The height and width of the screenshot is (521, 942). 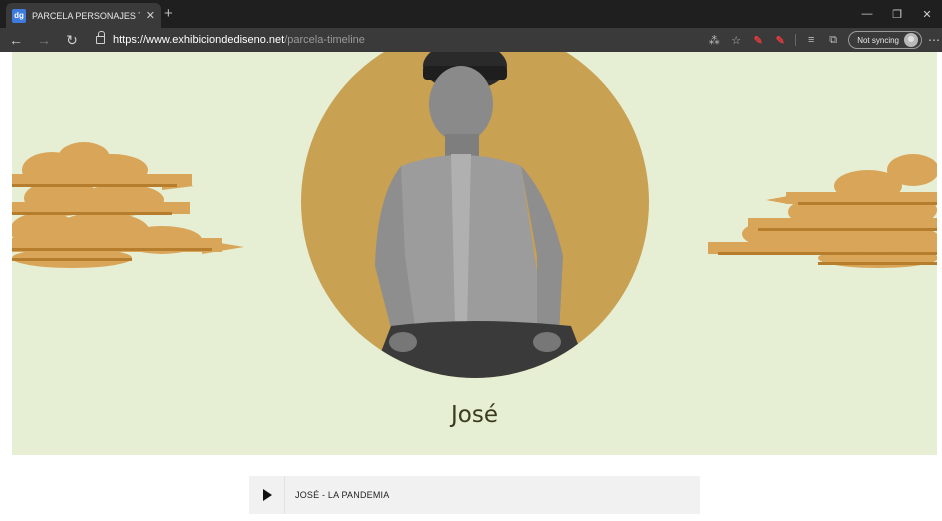 I want to click on new-tab-icon: +, so click(x=168, y=14).